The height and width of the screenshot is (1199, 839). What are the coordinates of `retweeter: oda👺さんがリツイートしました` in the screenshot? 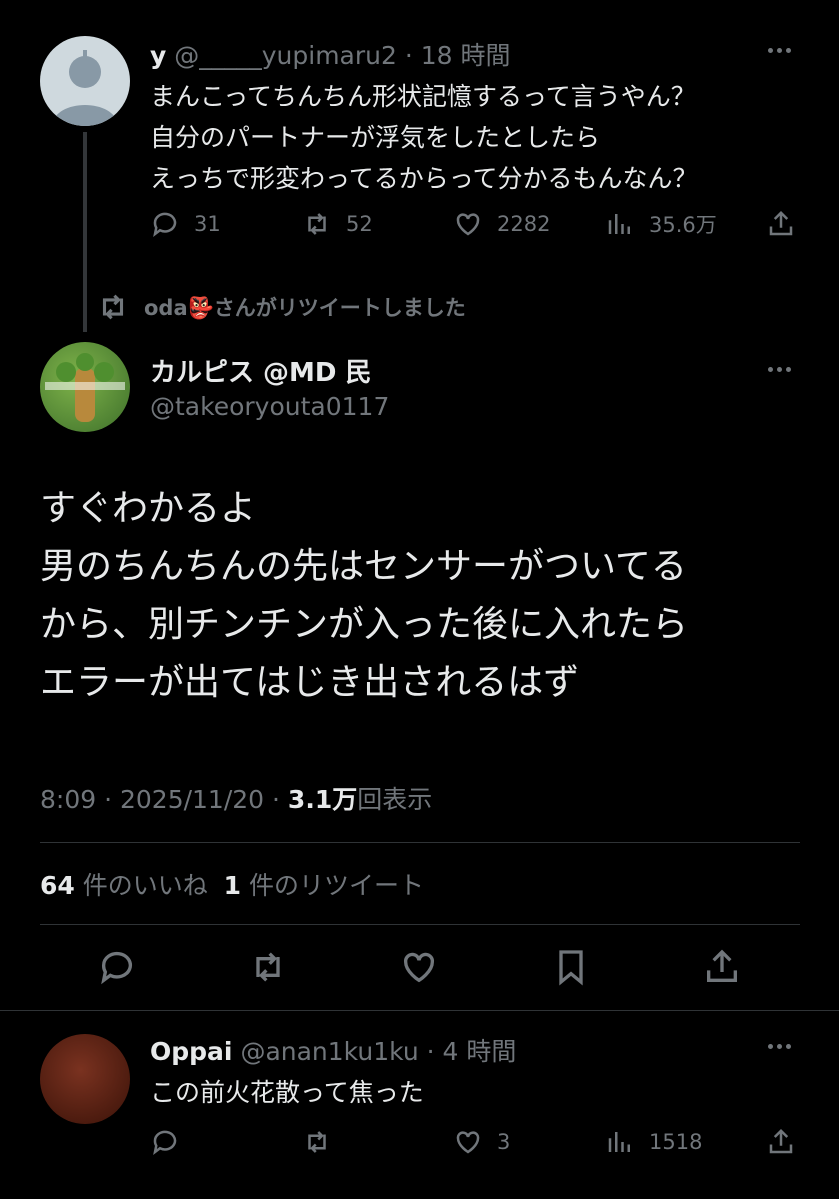 It's located at (305, 307).